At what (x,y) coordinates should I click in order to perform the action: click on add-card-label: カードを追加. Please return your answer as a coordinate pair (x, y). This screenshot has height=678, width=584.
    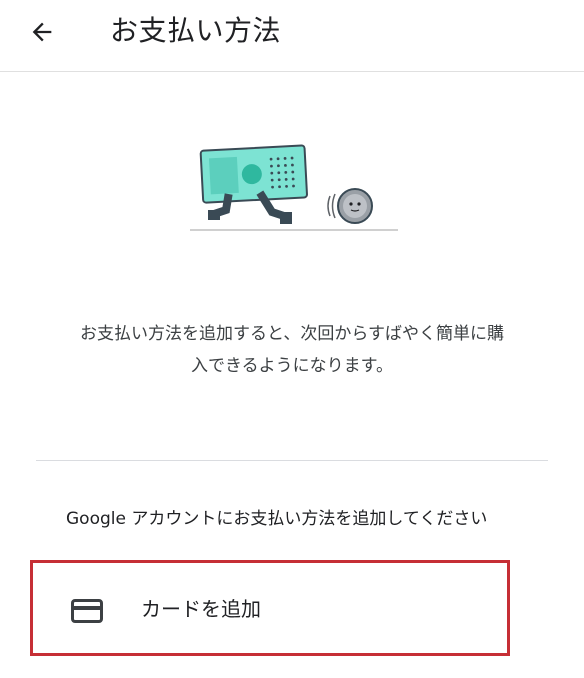
    Looking at the image, I should click on (201, 609).